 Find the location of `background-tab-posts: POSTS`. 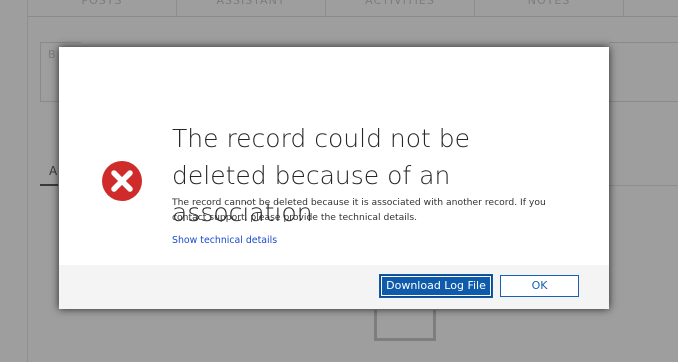

background-tab-posts: POSTS is located at coordinates (102, 8).